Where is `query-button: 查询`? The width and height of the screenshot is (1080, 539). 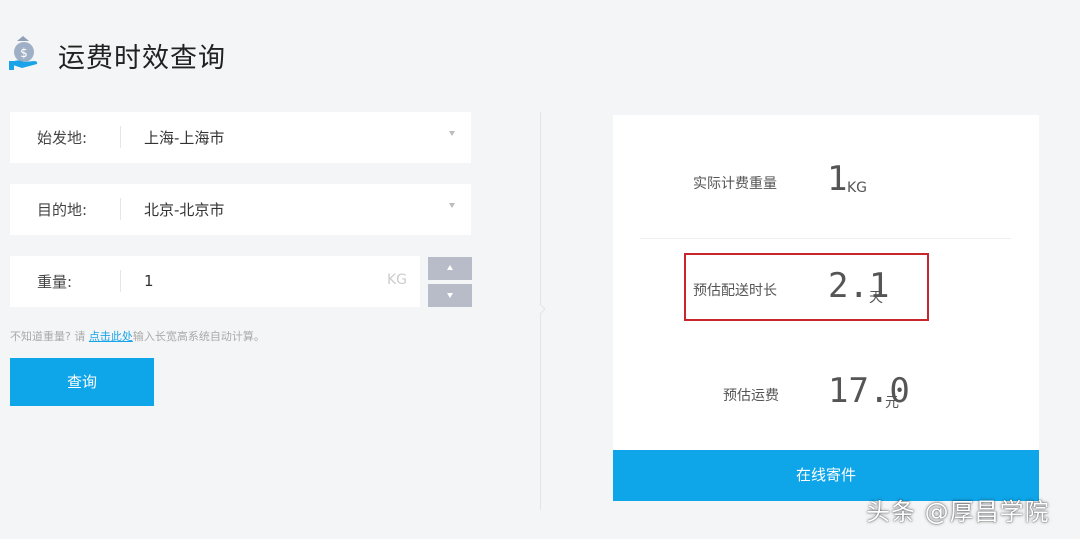 query-button: 查询 is located at coordinates (82, 382).